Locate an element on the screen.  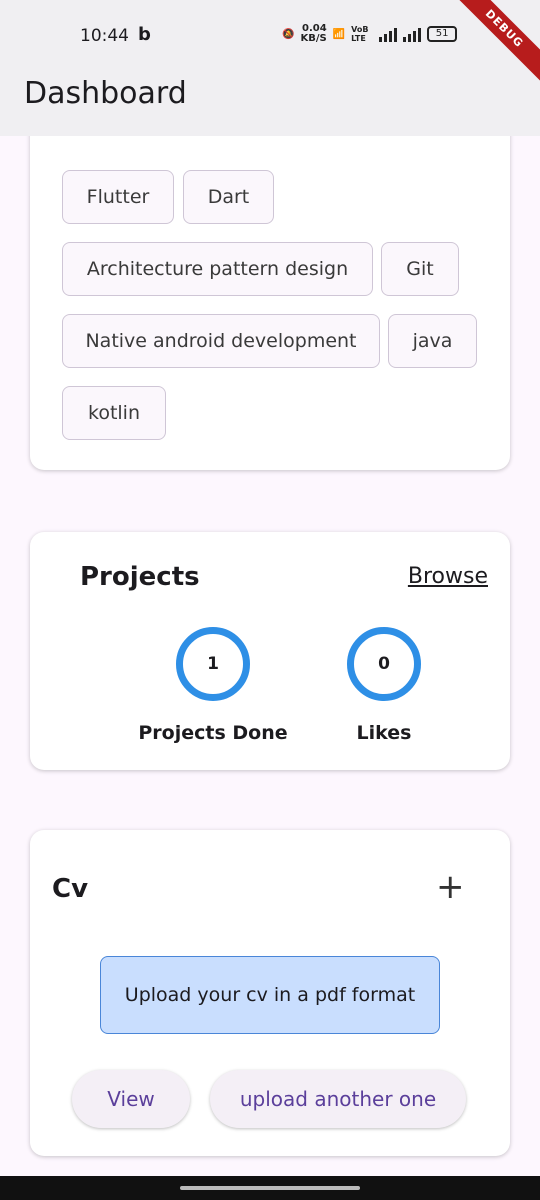
browse-link: Browse is located at coordinates (448, 576).